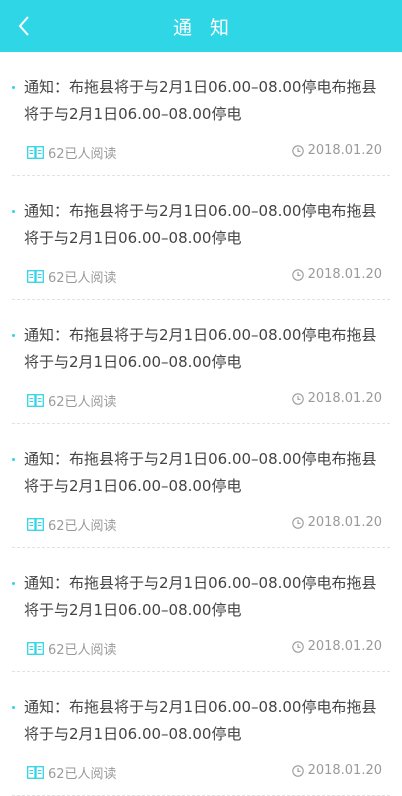  I want to click on back-button, so click(24, 26).